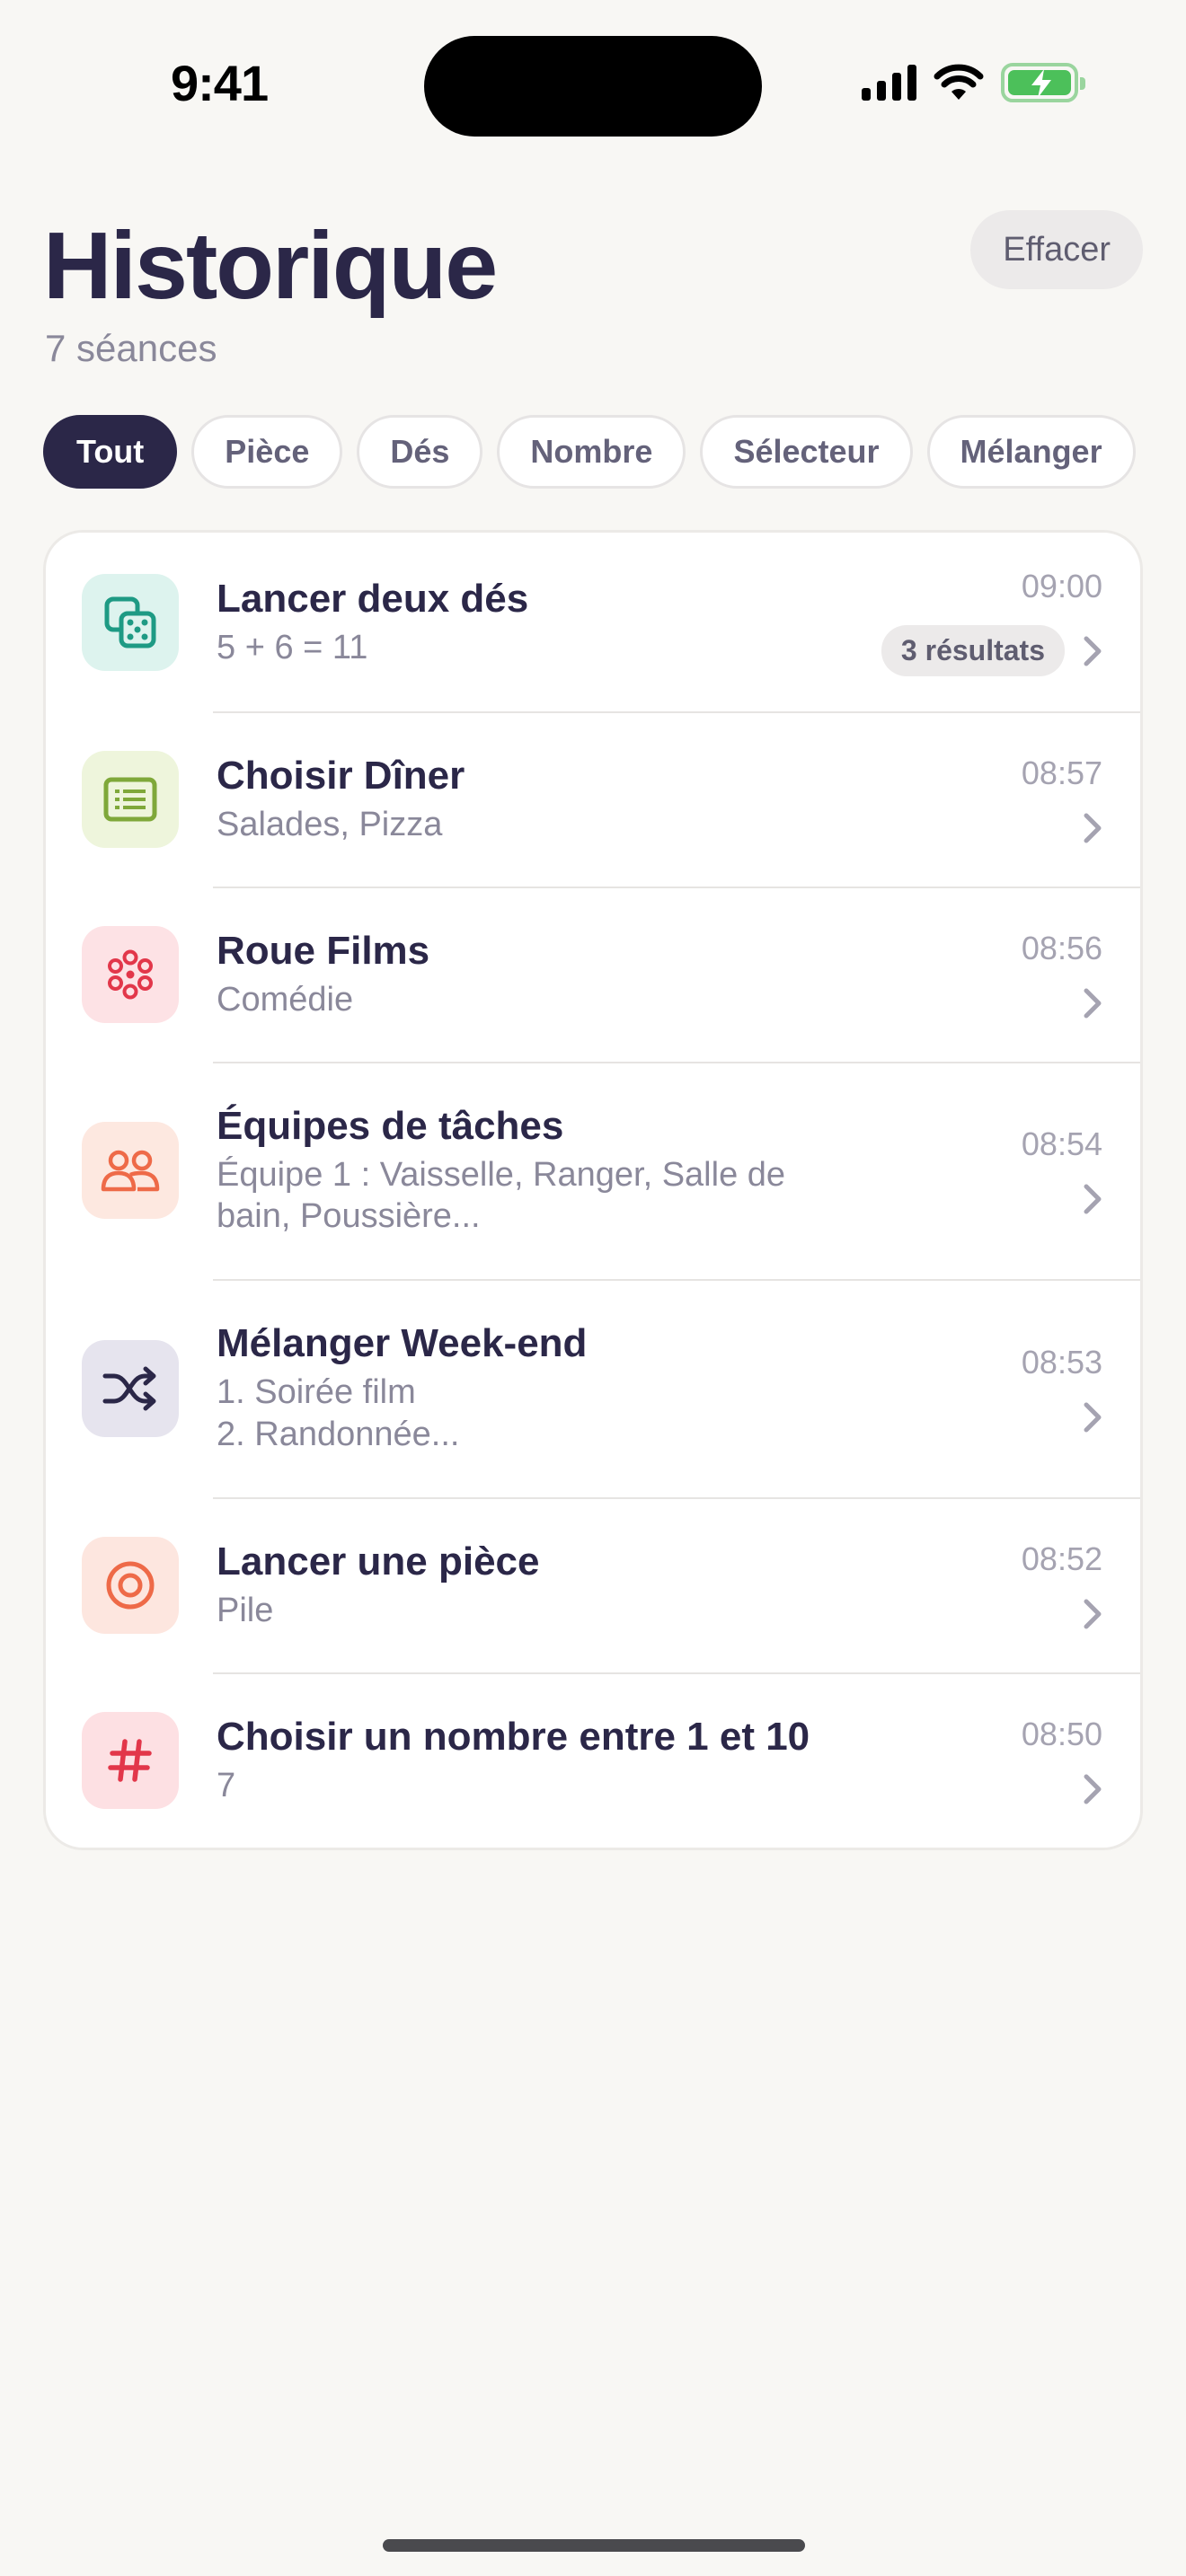 Image resolution: width=1186 pixels, height=2576 pixels. Describe the element at coordinates (130, 799) in the screenshot. I see `list-card-icon` at that location.